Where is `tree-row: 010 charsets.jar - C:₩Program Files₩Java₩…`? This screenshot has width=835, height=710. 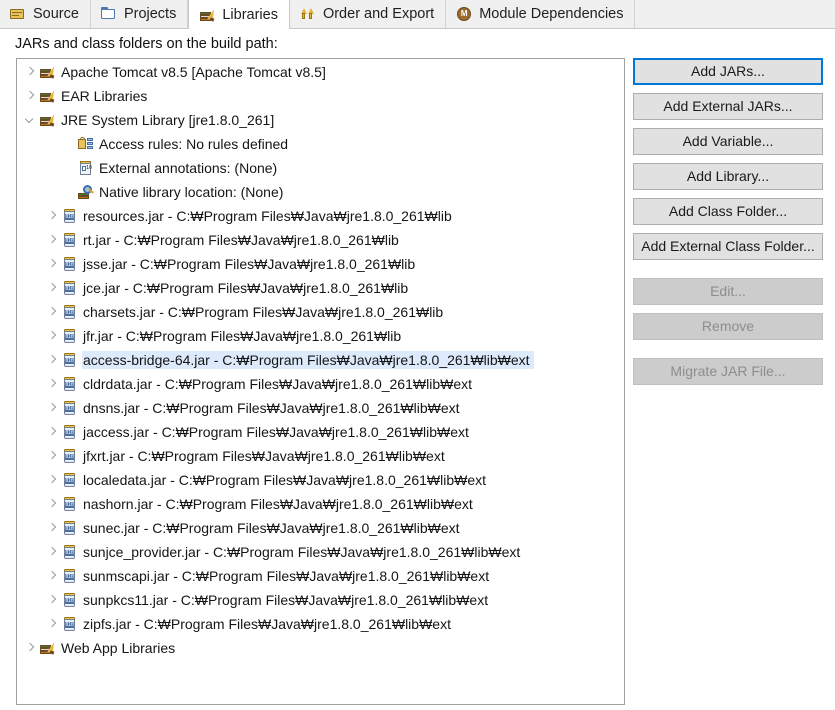 tree-row: 010 charsets.jar - C:₩Program Files₩Java₩… is located at coordinates (320, 312).